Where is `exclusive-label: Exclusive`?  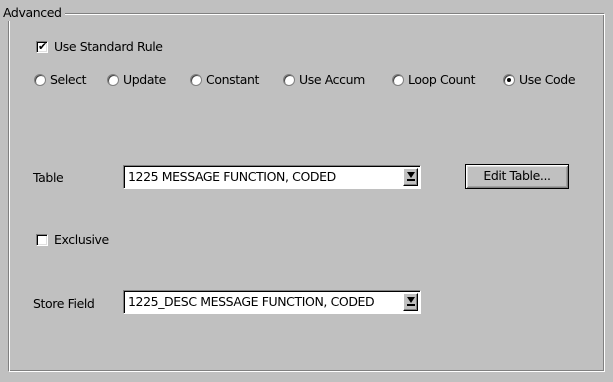 exclusive-label: Exclusive is located at coordinates (81, 239).